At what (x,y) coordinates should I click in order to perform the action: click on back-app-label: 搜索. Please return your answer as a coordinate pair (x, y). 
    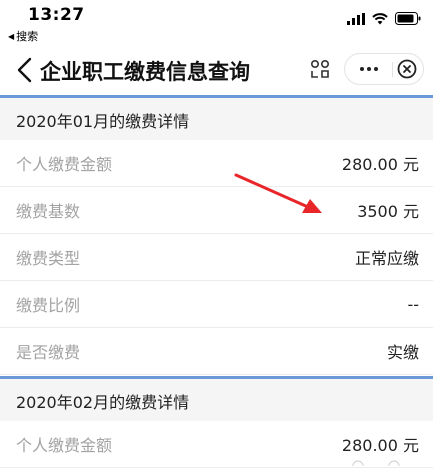
    Looking at the image, I should click on (27, 36).